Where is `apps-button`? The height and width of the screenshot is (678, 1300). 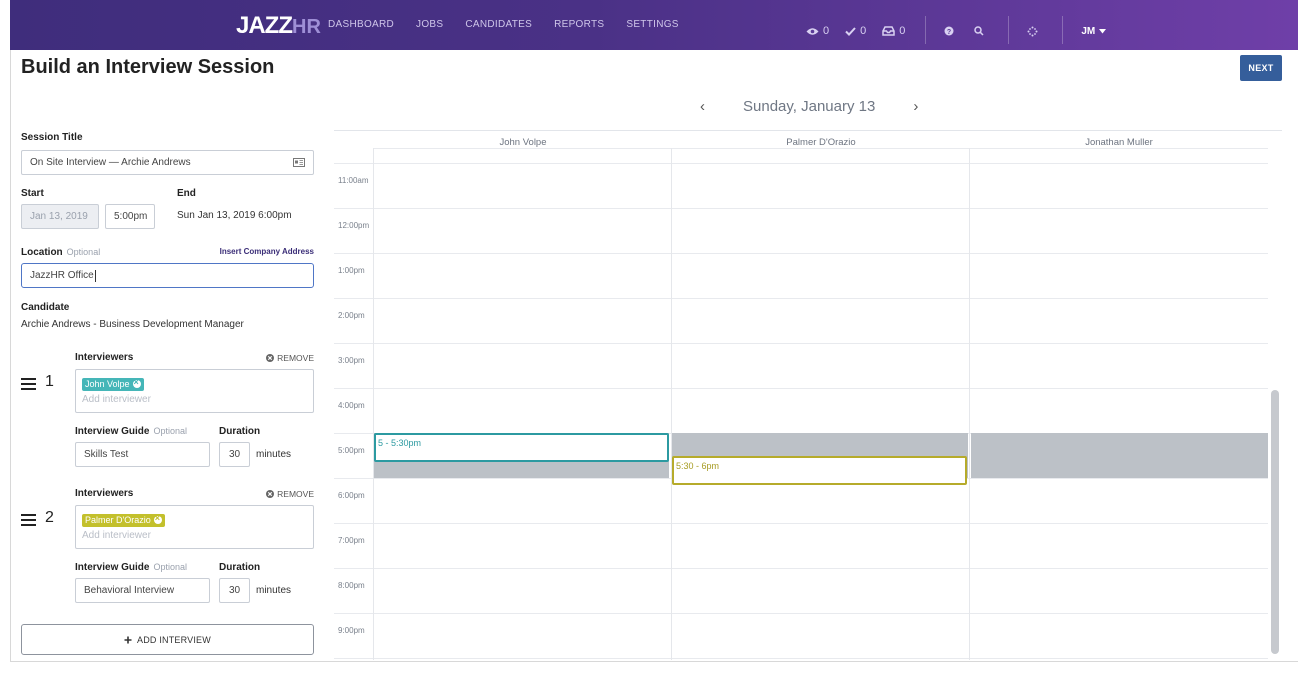 apps-button is located at coordinates (1034, 31).